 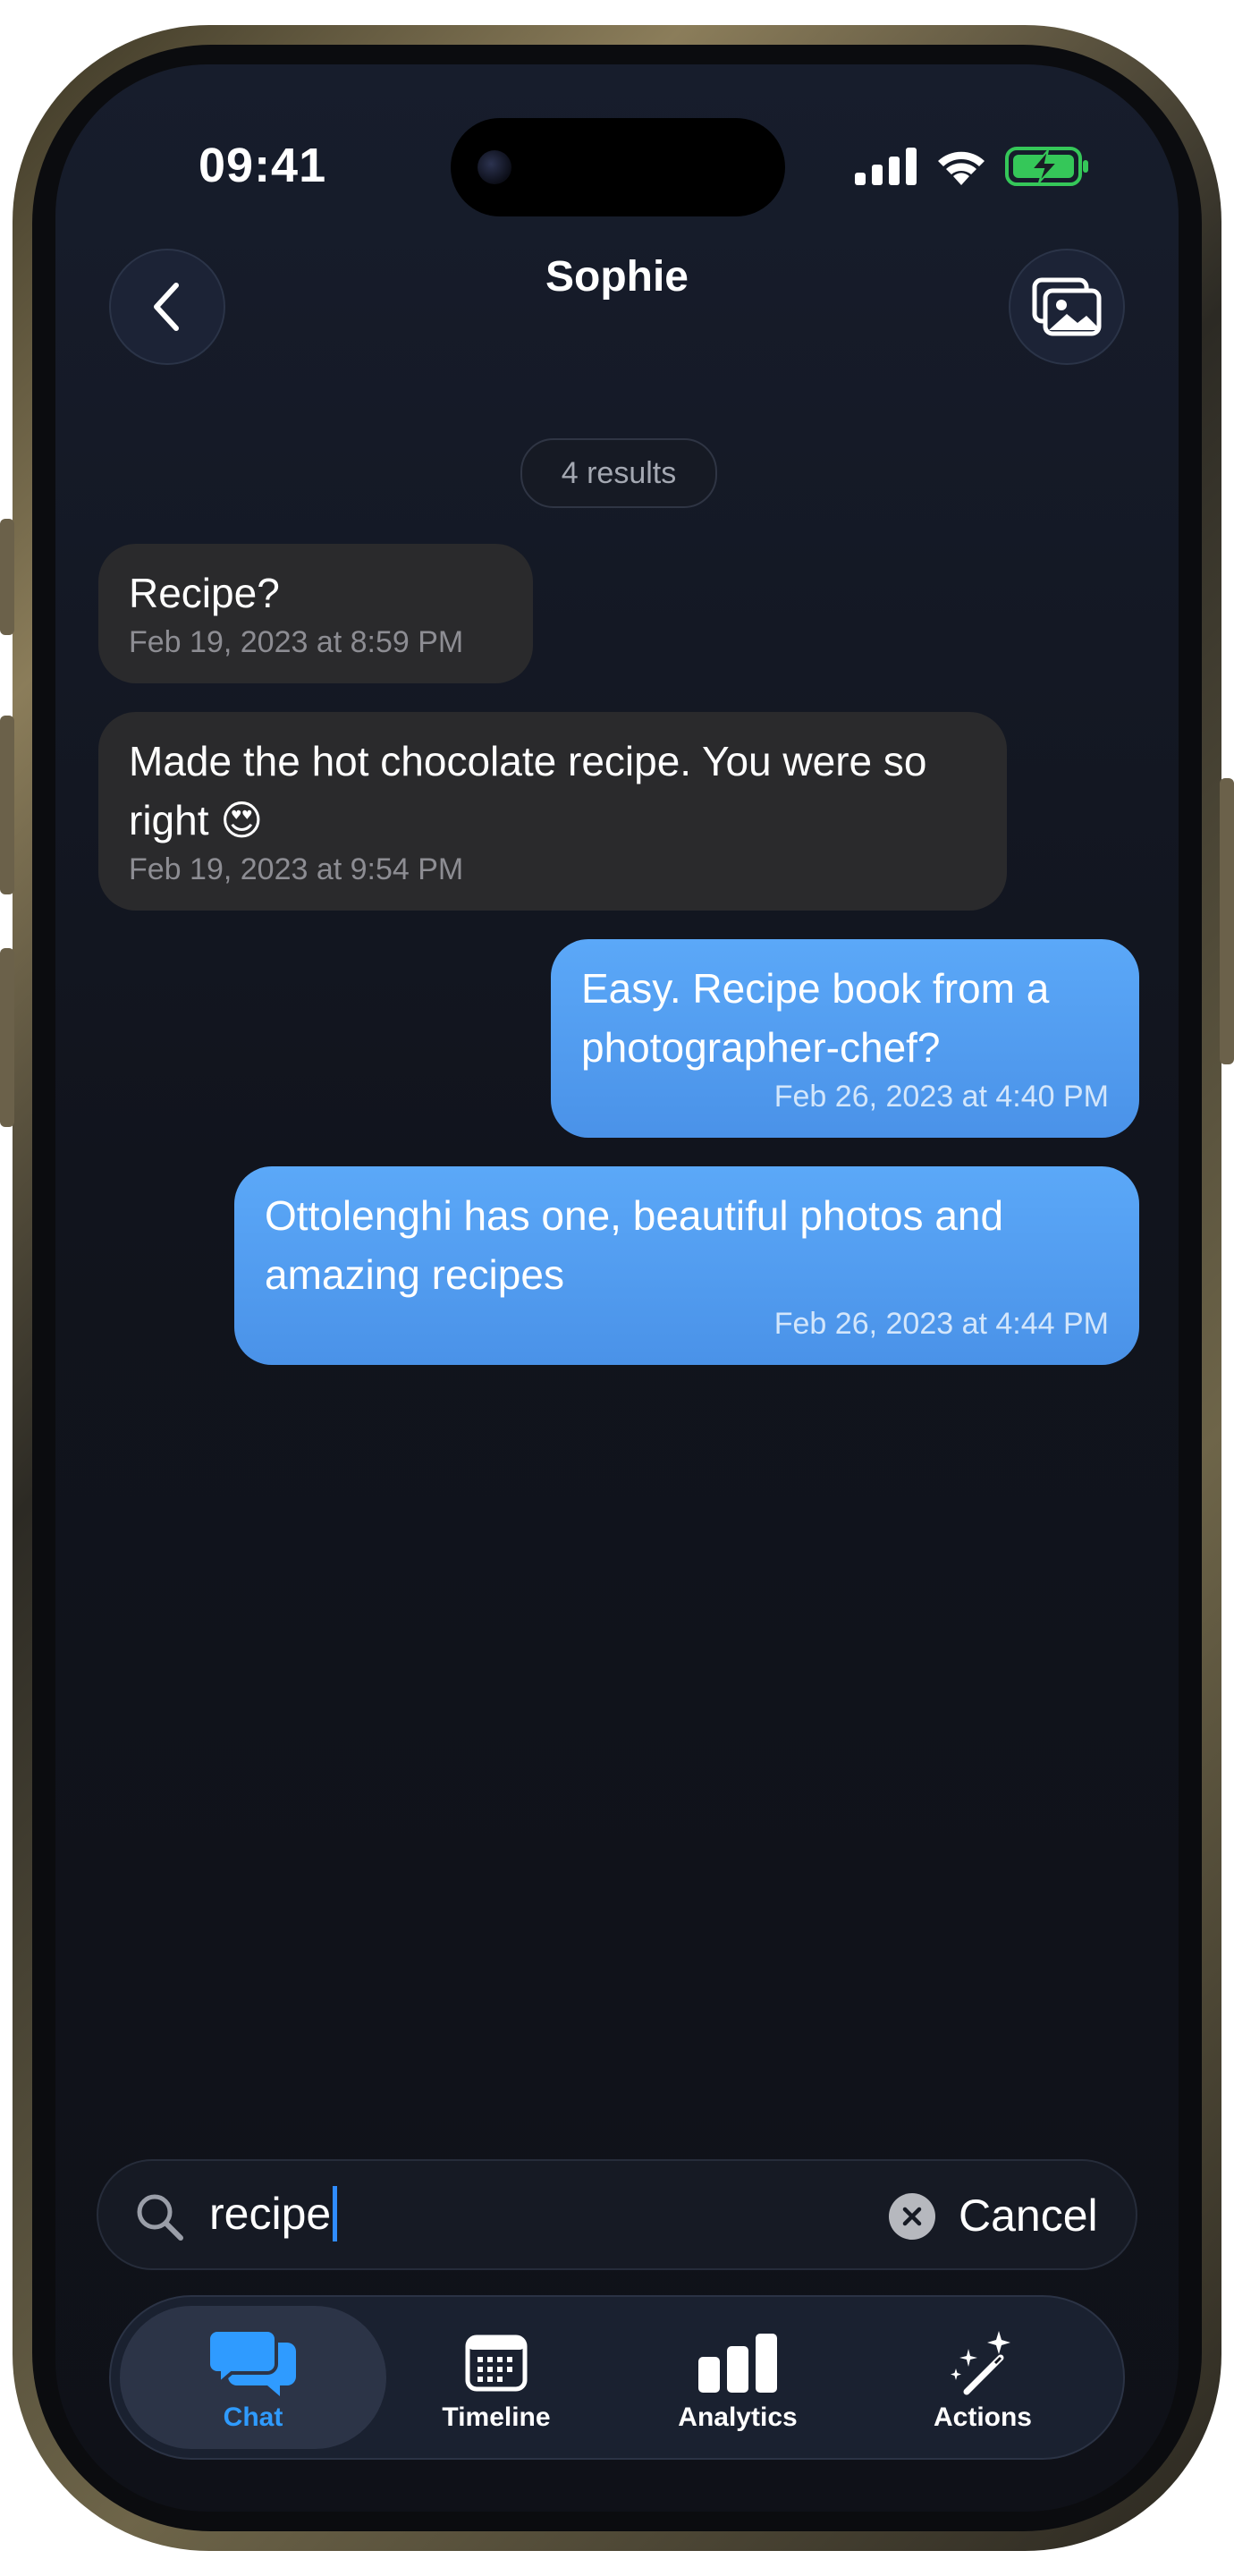 I want to click on tab-label: Timeline, so click(x=496, y=2417).